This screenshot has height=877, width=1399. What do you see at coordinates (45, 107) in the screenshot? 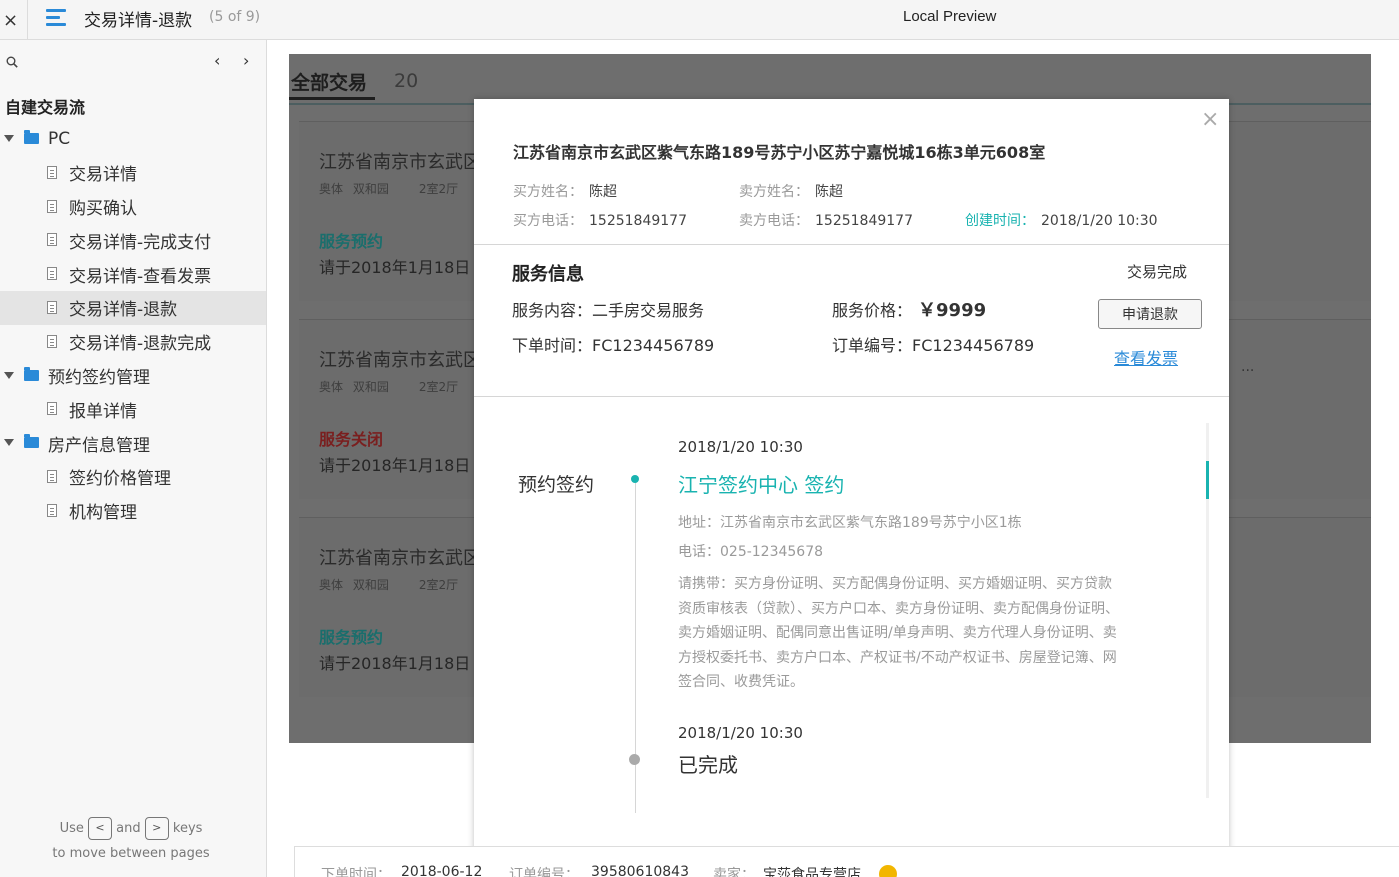
I see `project-title: 自建交易流` at bounding box center [45, 107].